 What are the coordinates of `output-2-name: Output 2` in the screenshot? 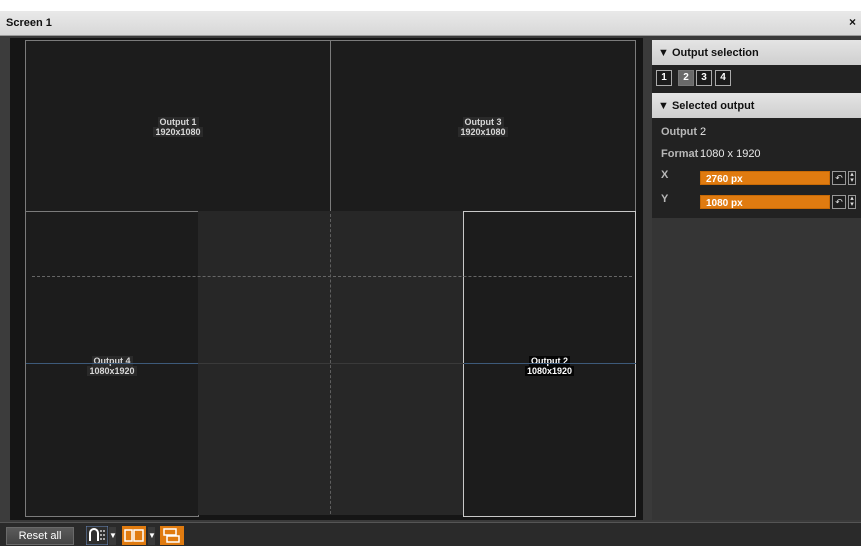 It's located at (549, 361).